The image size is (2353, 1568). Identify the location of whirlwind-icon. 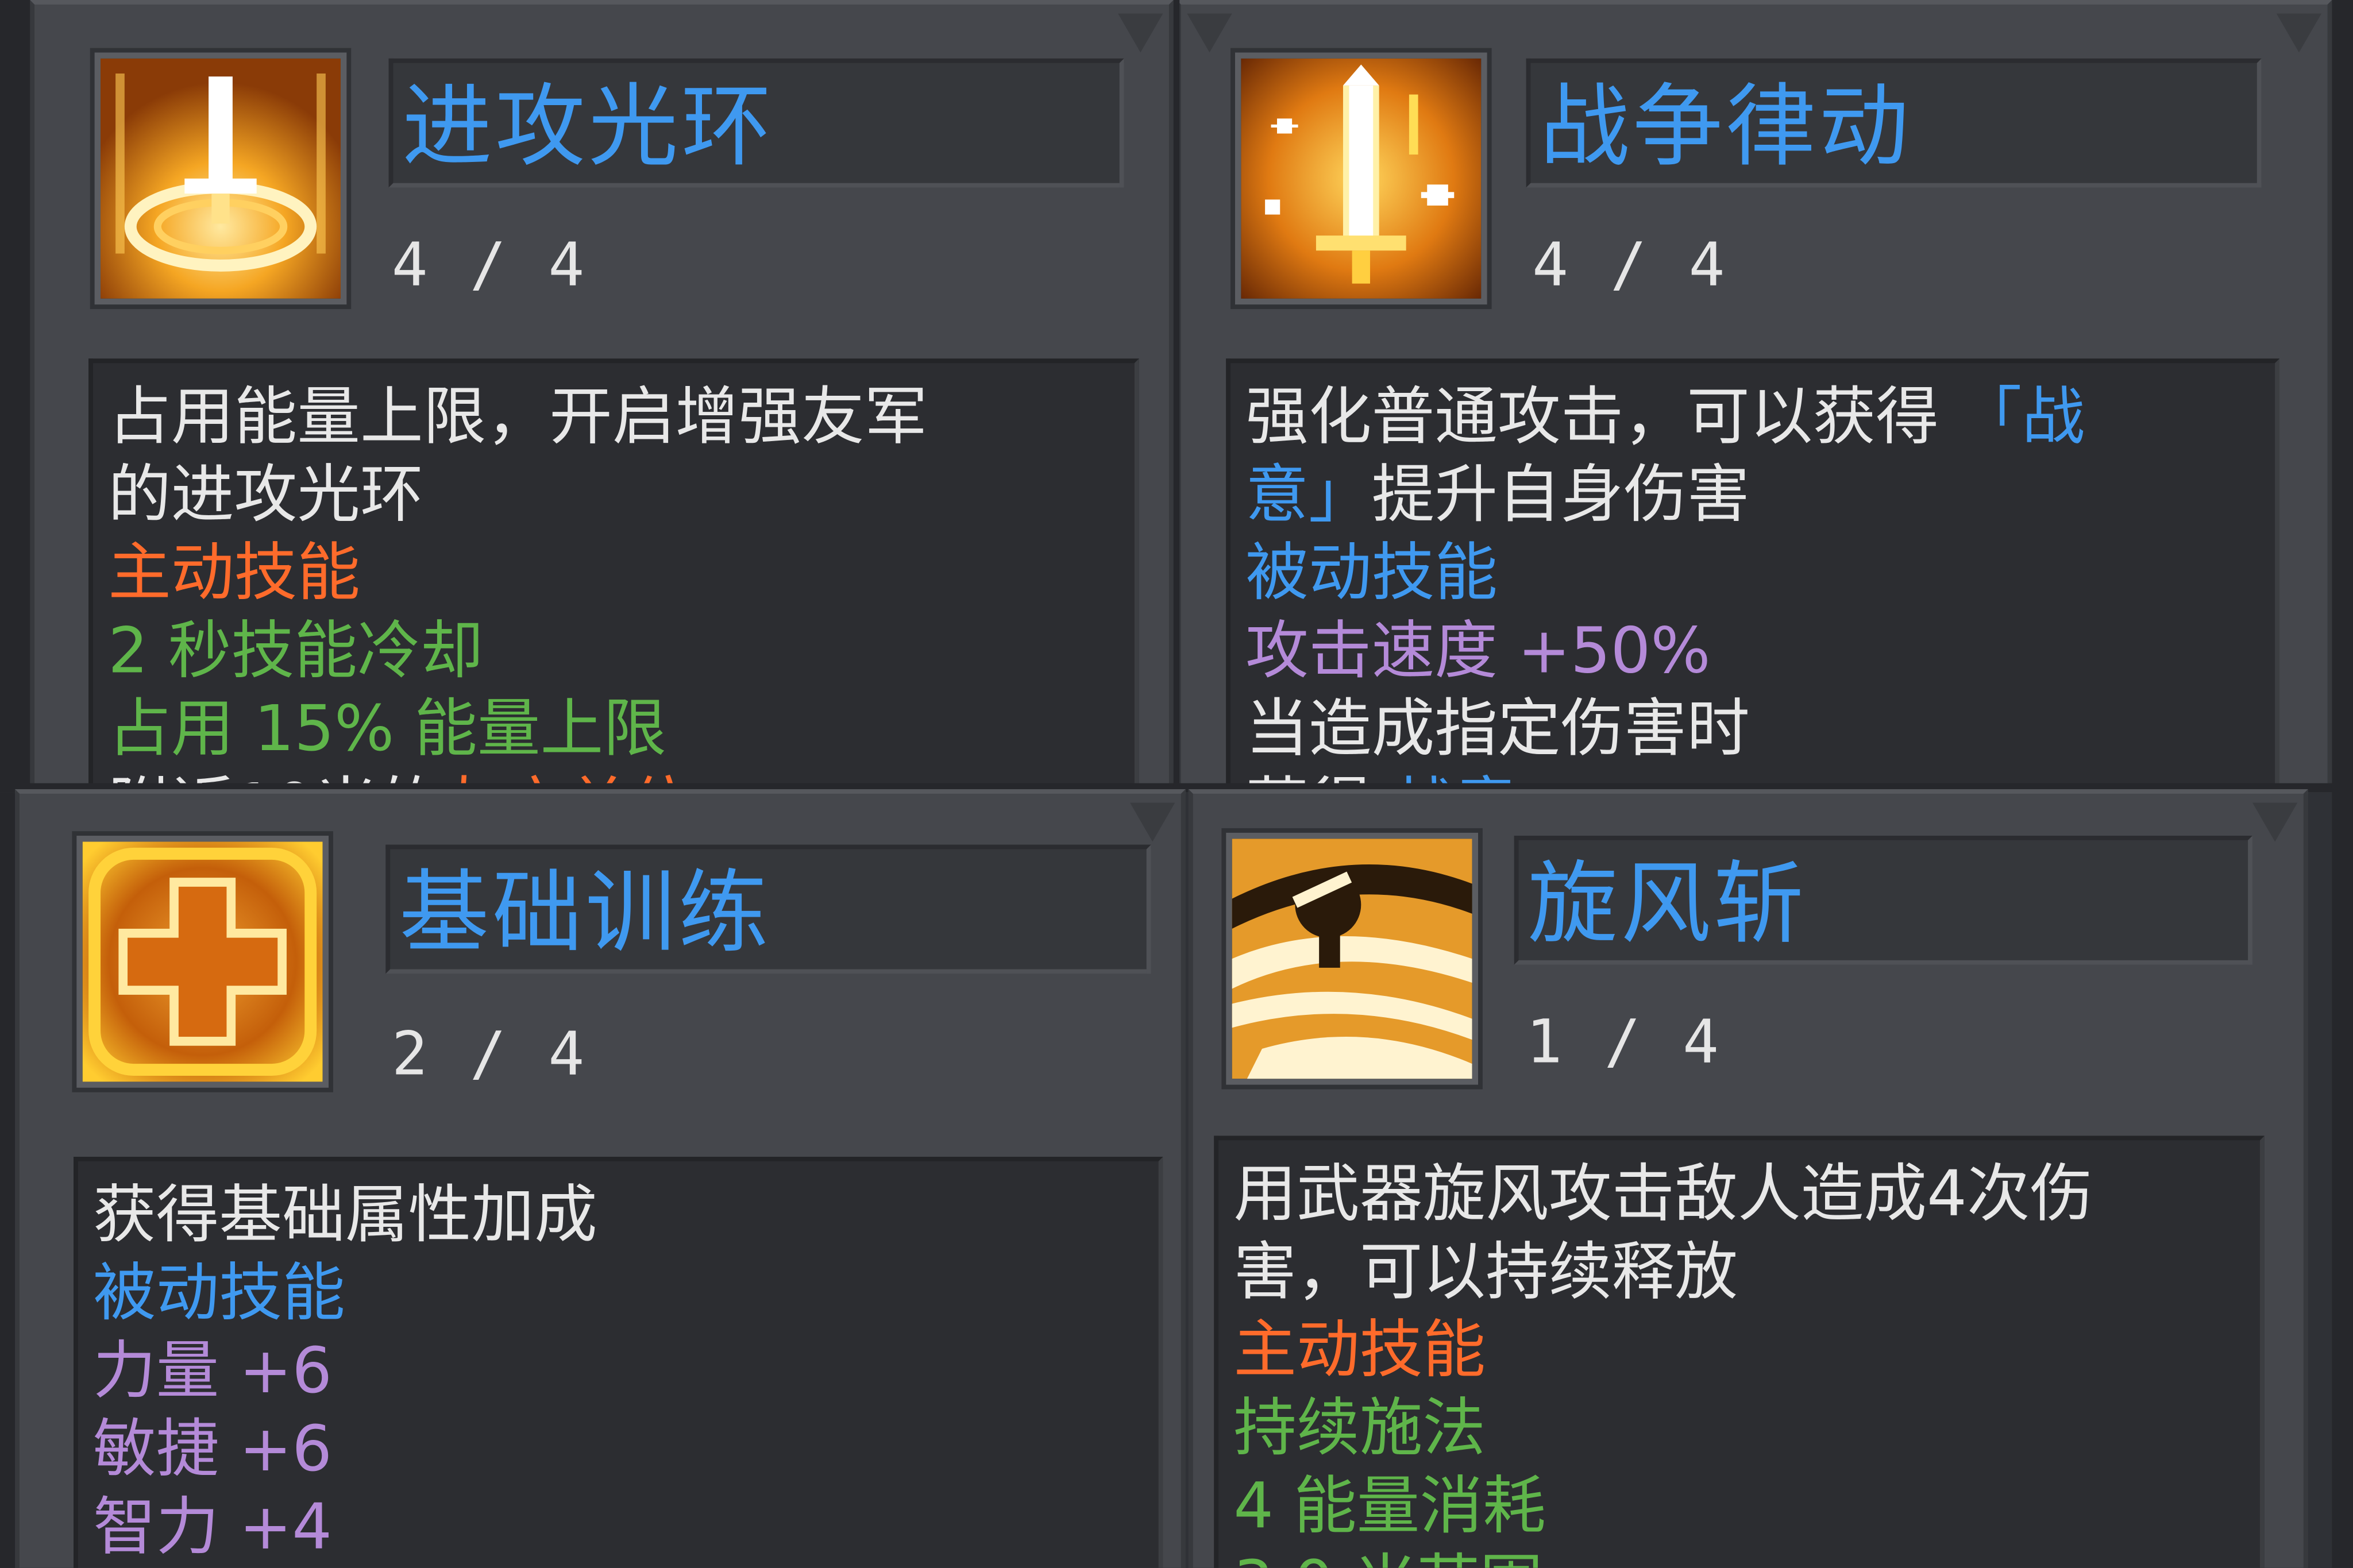
(1352, 959).